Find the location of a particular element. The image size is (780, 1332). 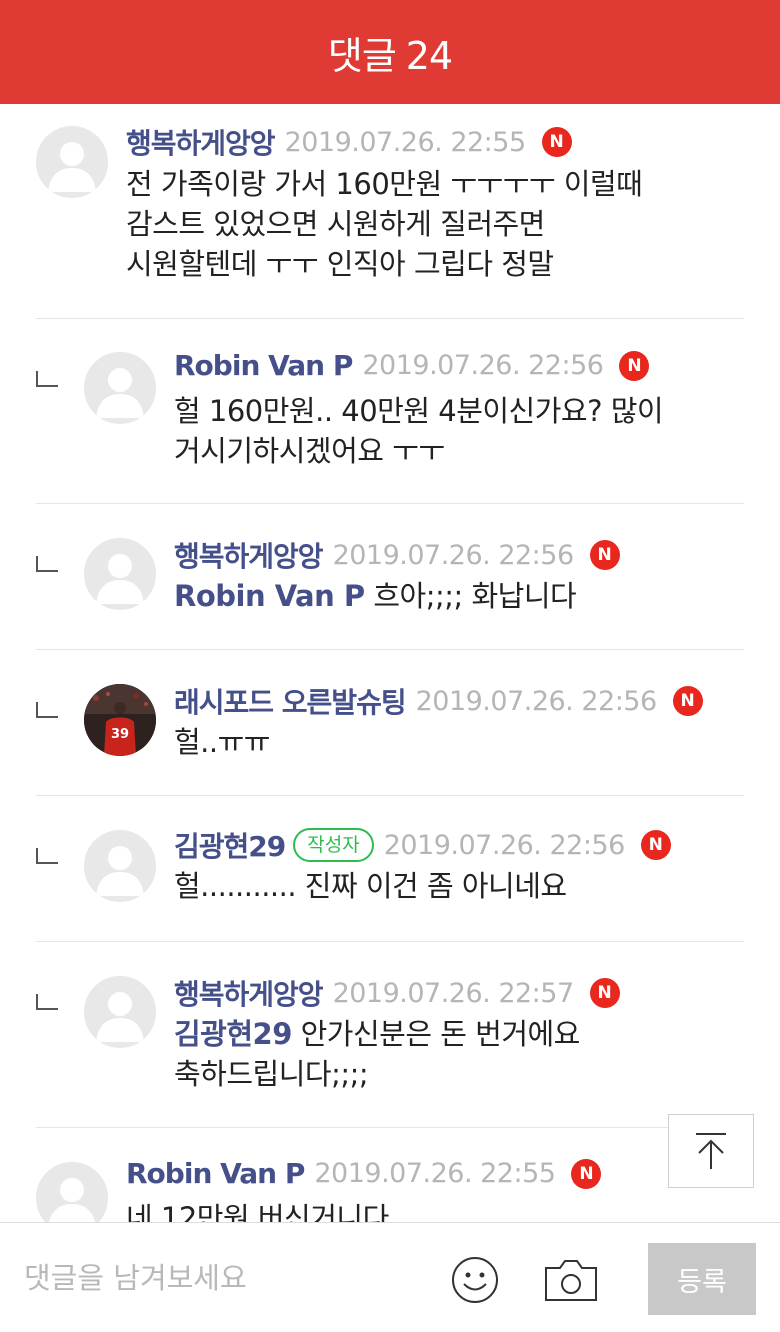

comment-compose-bar: 등록 is located at coordinates (390, 1277).